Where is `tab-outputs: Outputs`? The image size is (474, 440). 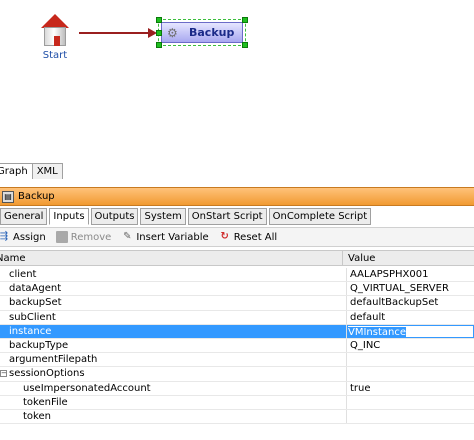
tab-outputs: Outputs is located at coordinates (114, 216).